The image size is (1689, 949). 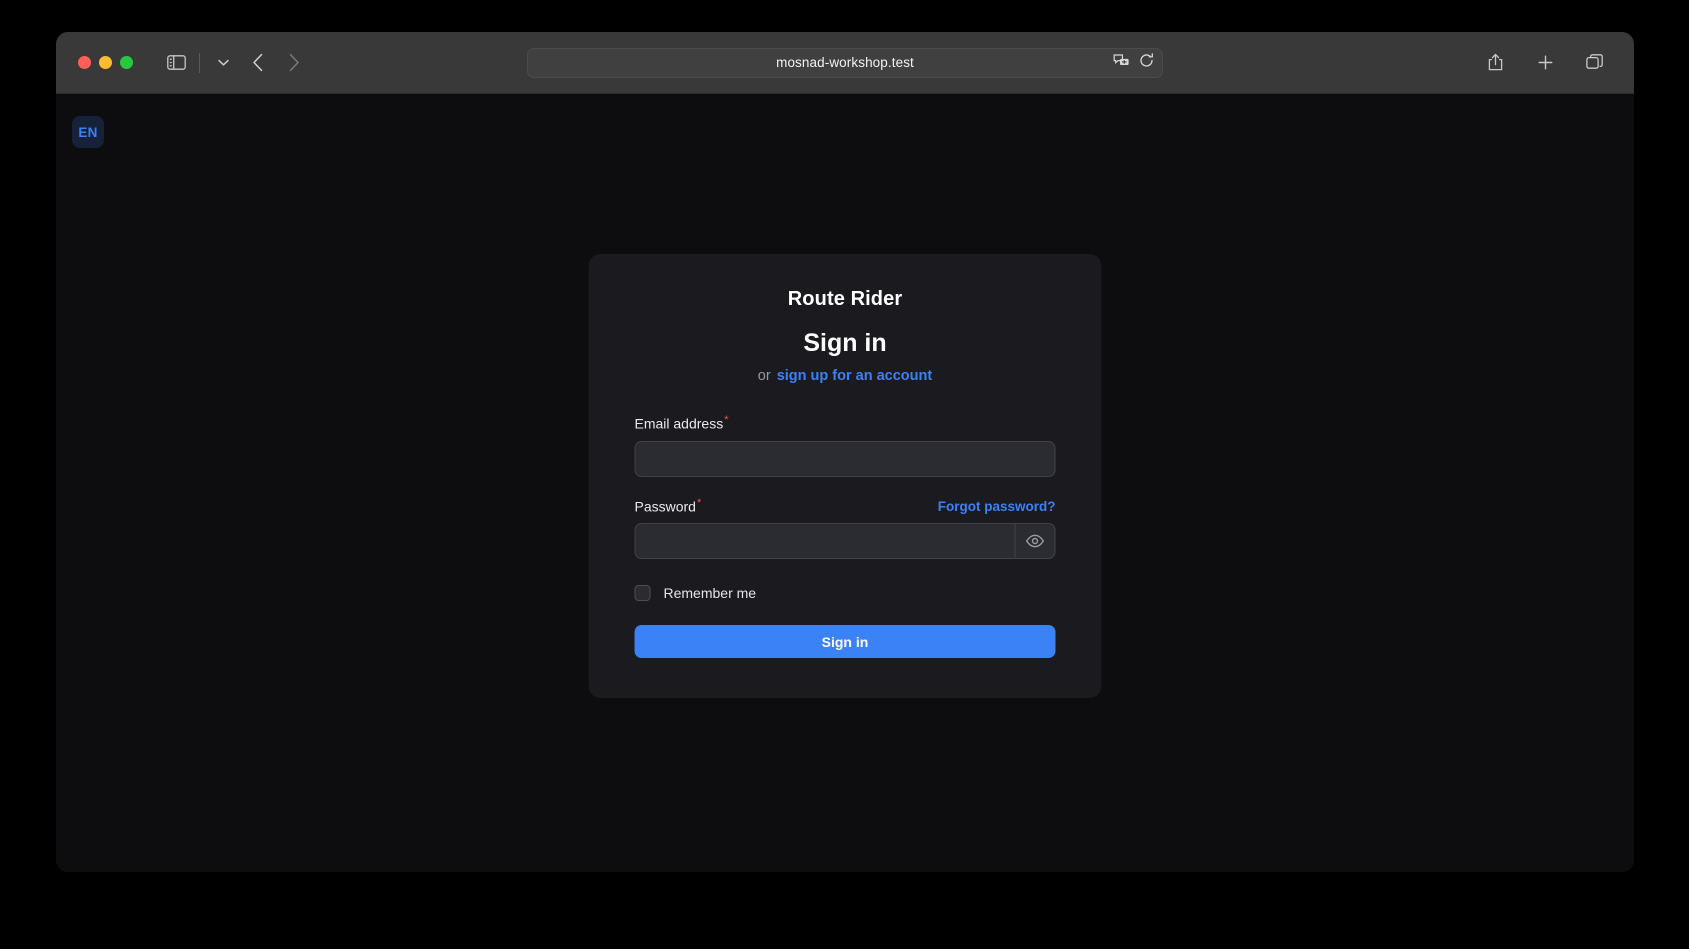 What do you see at coordinates (845, 506) in the screenshot?
I see `password-label-row: Password* Forgot password?` at bounding box center [845, 506].